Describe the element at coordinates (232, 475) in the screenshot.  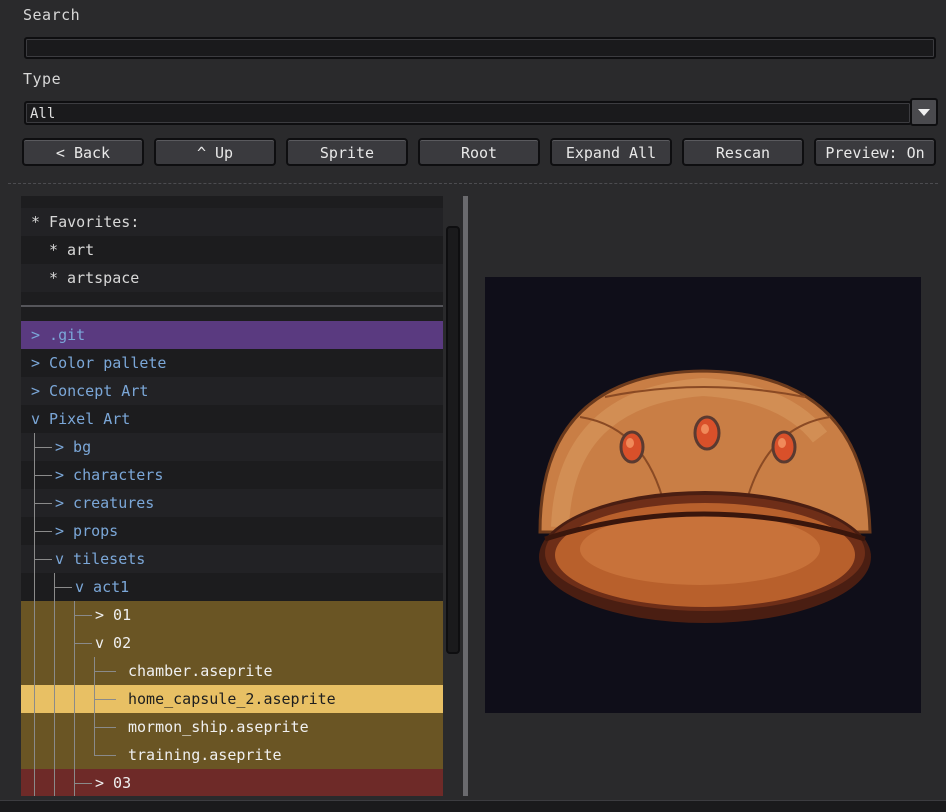
I see `tree-item-characters: > characters` at that location.